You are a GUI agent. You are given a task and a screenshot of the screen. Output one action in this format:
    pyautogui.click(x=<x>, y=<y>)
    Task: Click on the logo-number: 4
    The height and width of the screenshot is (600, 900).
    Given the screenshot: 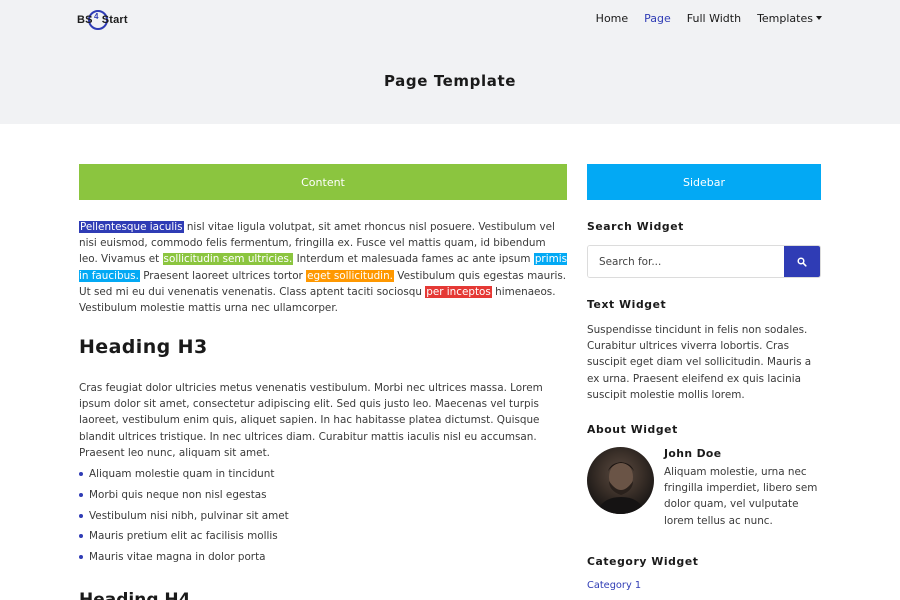 What is the action you would take?
    pyautogui.click(x=96, y=16)
    